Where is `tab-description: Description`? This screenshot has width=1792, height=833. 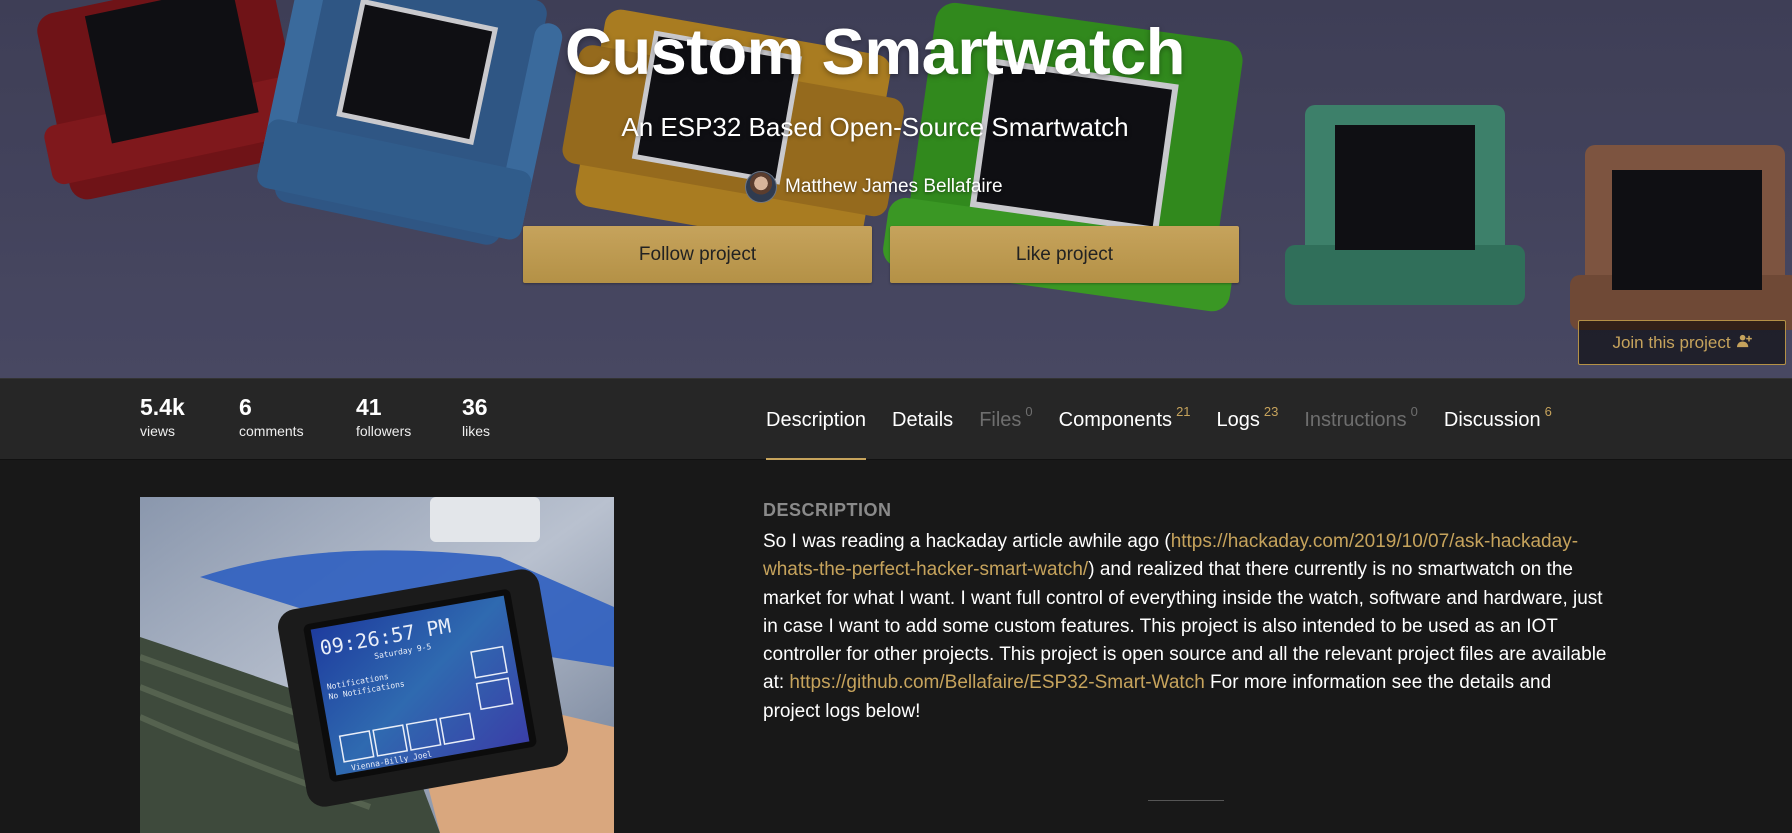
tab-description: Description is located at coordinates (816, 420).